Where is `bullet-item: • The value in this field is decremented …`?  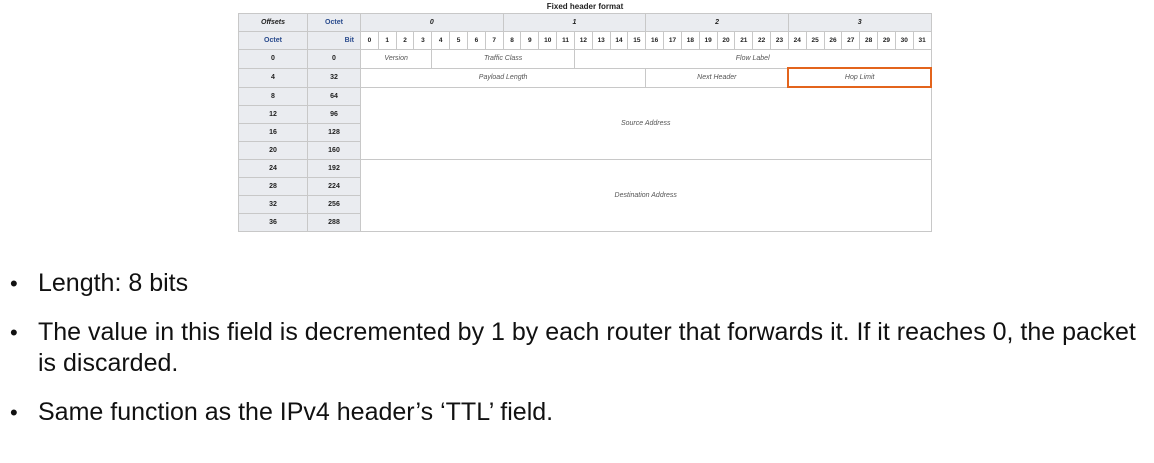 bullet-item: • The value in this field is decremented … is located at coordinates (577, 348).